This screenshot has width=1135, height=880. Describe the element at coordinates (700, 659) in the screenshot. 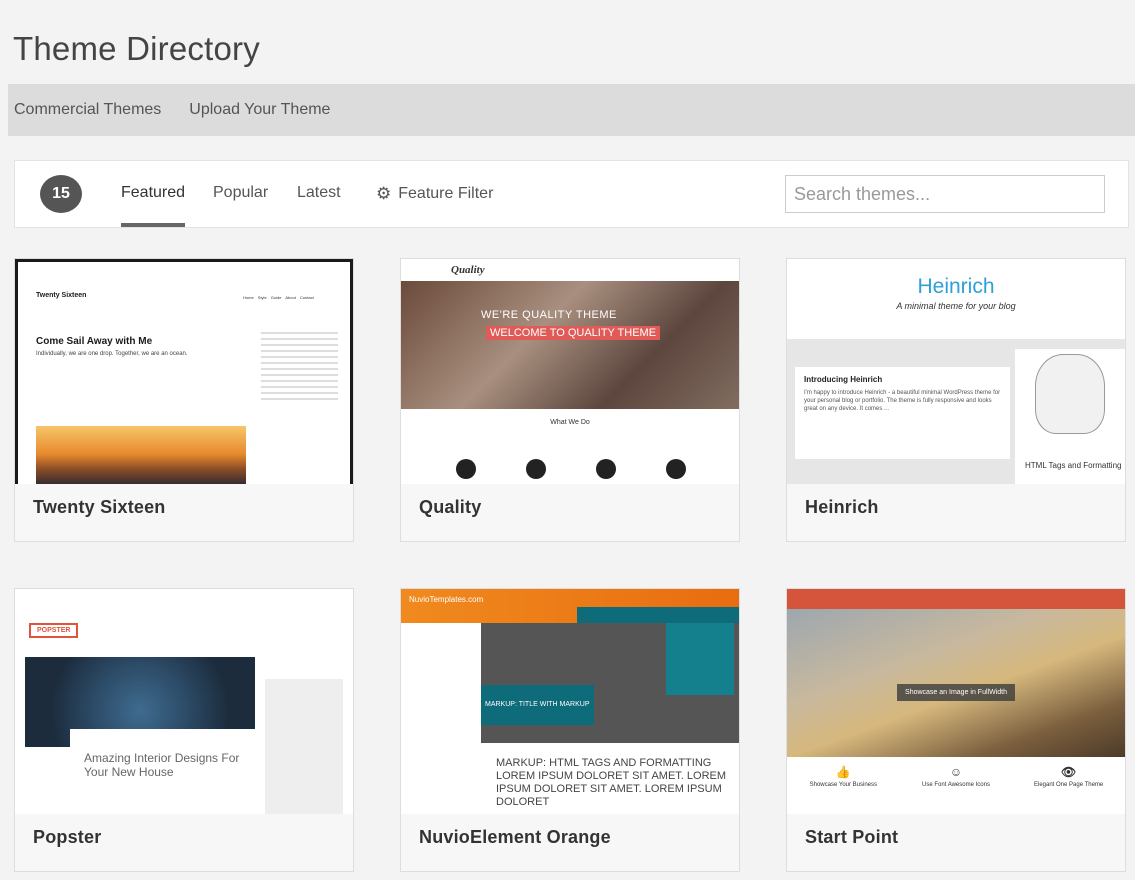

I see `preview-dropdown` at that location.